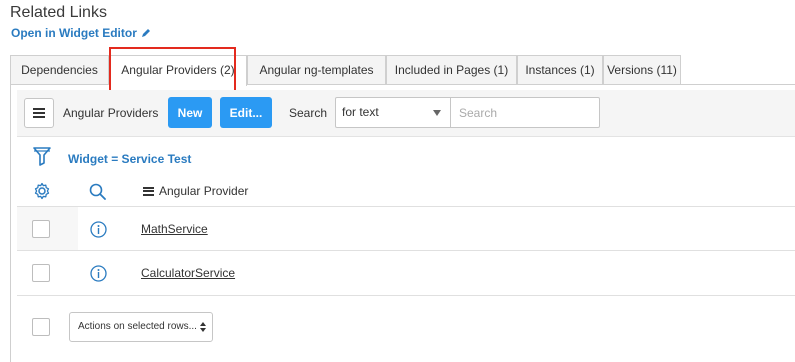  I want to click on menu-icon, so click(39, 113).